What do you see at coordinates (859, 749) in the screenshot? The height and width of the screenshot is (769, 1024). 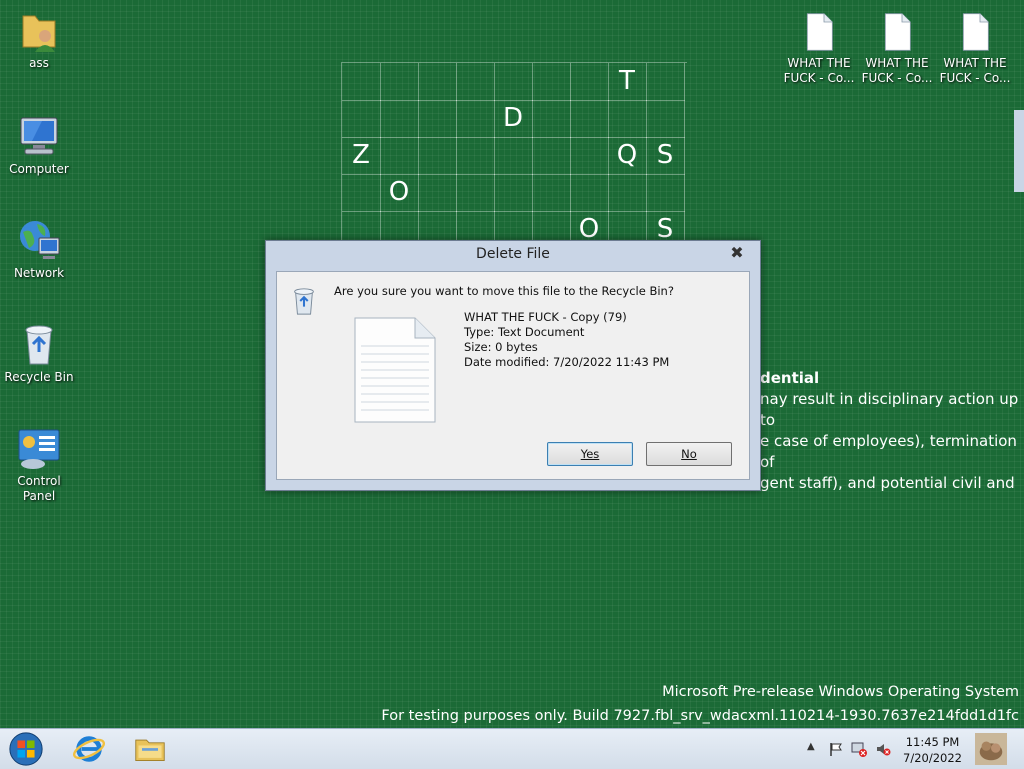 I see `network-disconnected-icon` at bounding box center [859, 749].